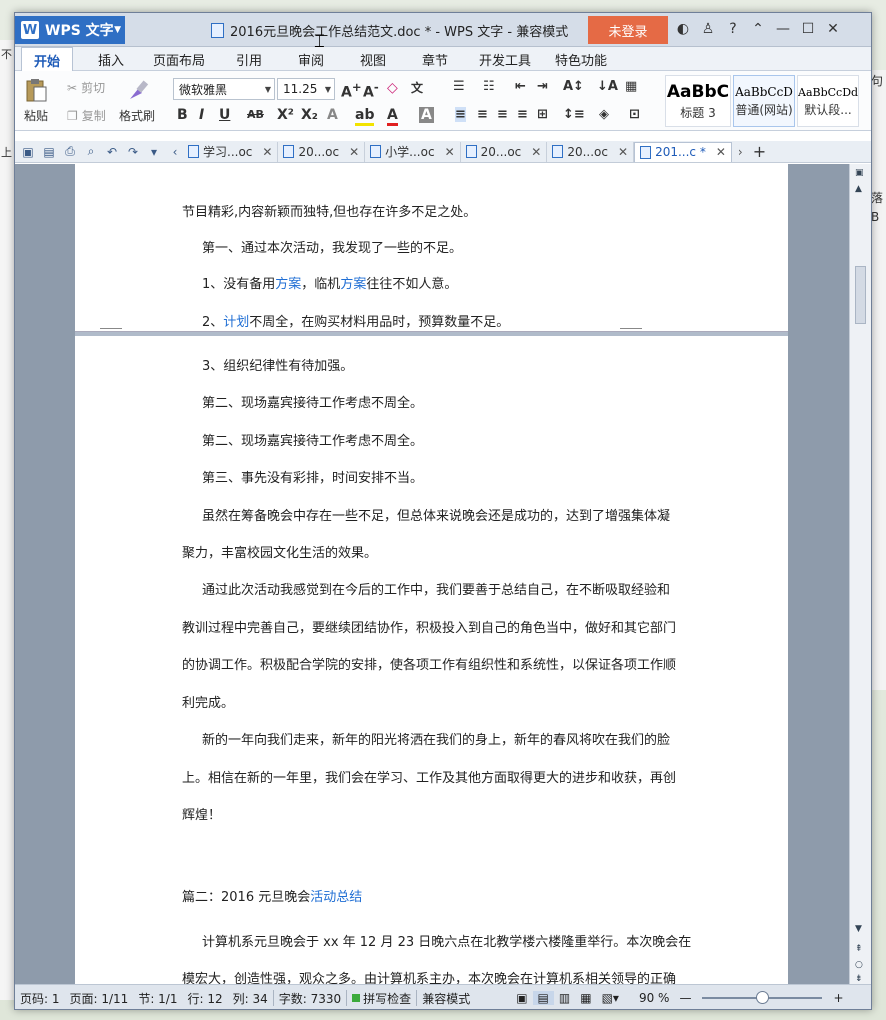 This screenshot has width=886, height=1020. What do you see at coordinates (520, 86) in the screenshot?
I see `decrease-indent-icon: ⇤` at bounding box center [520, 86].